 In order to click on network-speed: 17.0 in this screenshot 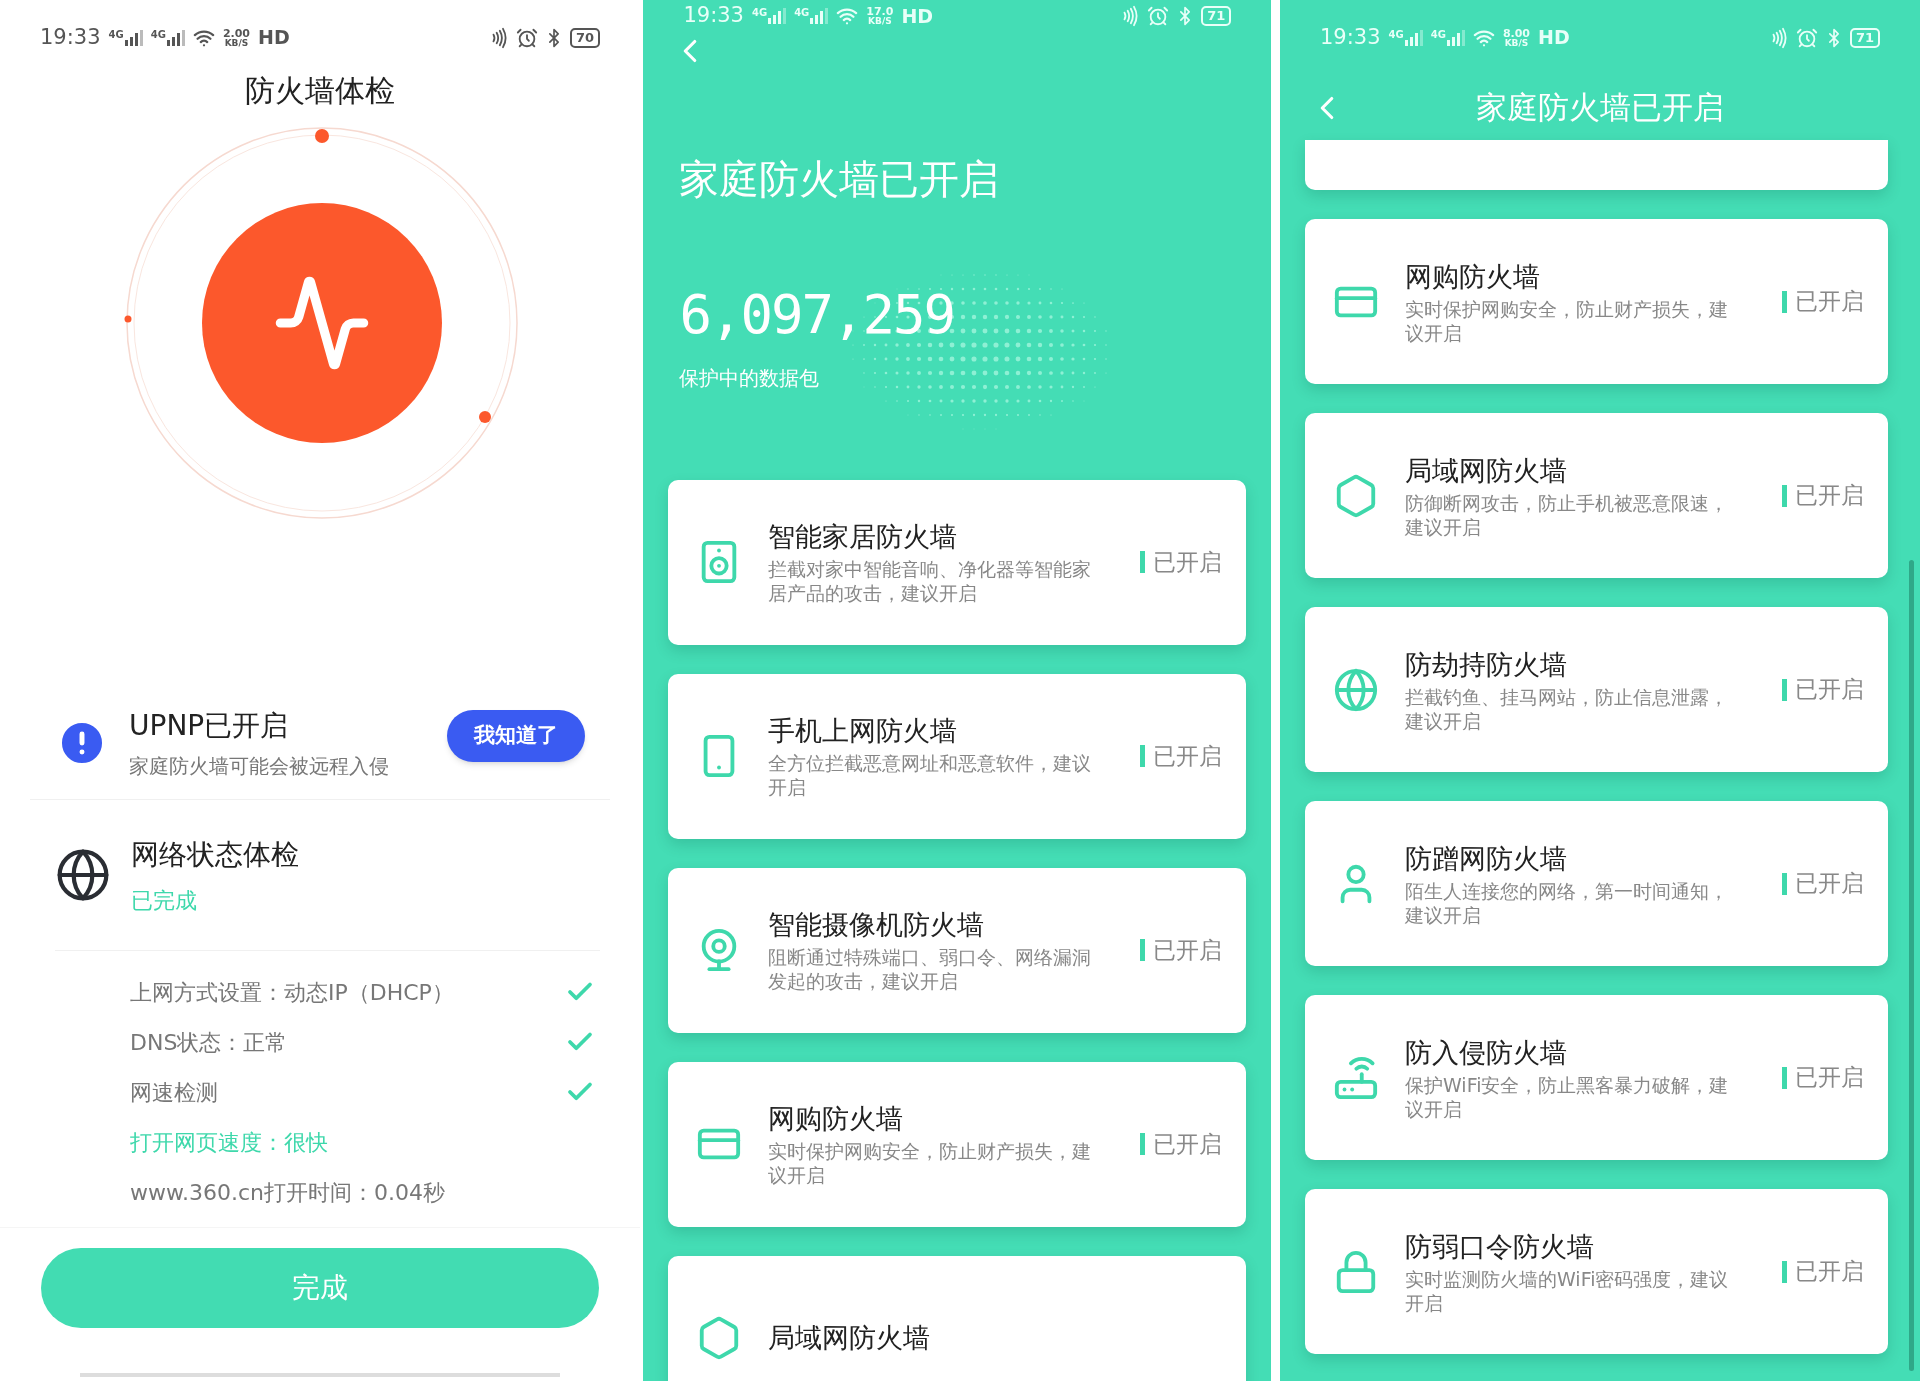, I will do `click(880, 11)`.